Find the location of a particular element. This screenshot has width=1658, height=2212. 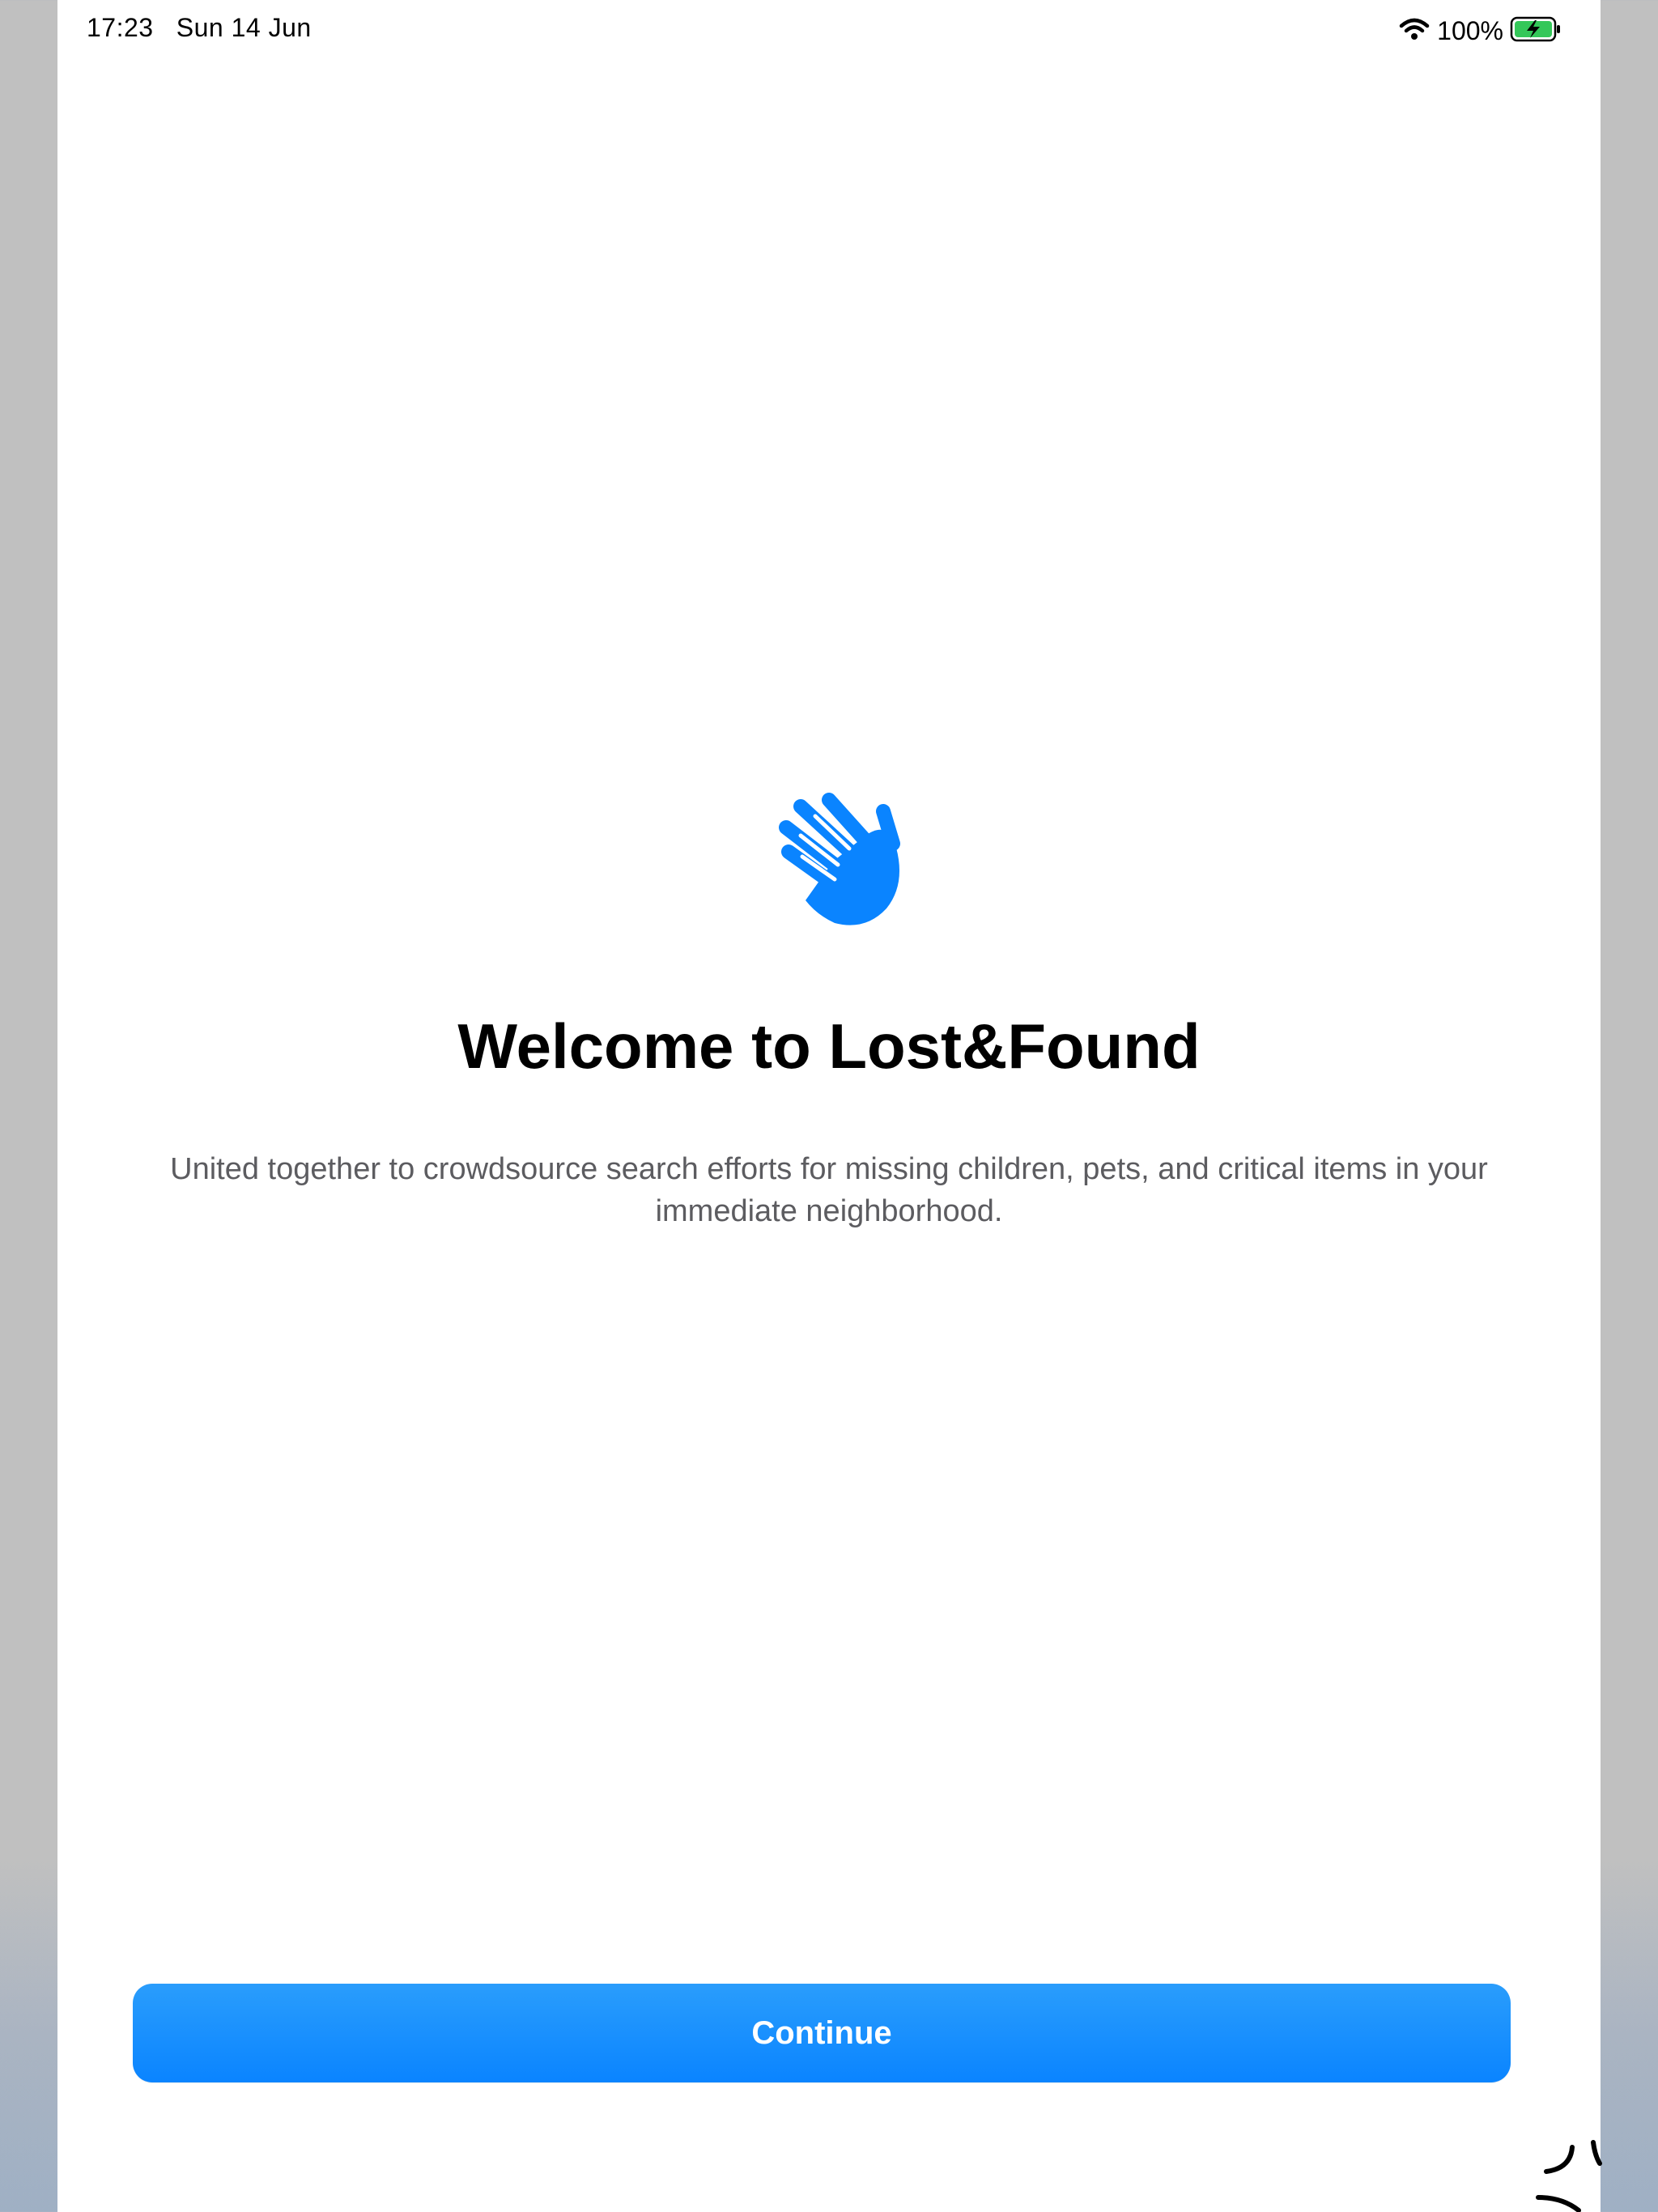

battery-charging-icon is located at coordinates (1536, 31).